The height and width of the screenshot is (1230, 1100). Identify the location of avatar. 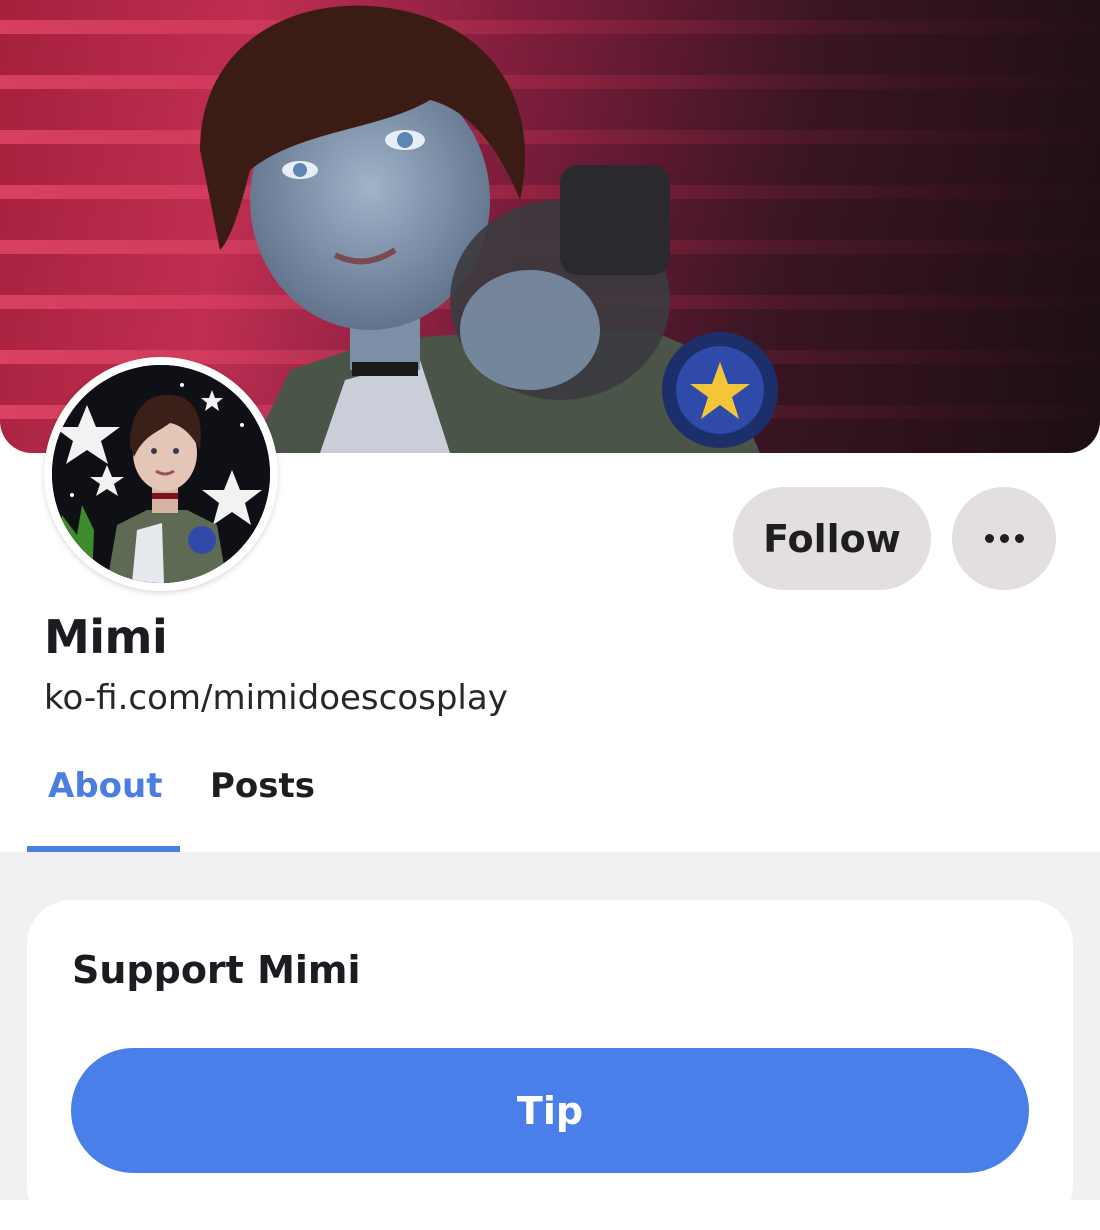
(161, 474).